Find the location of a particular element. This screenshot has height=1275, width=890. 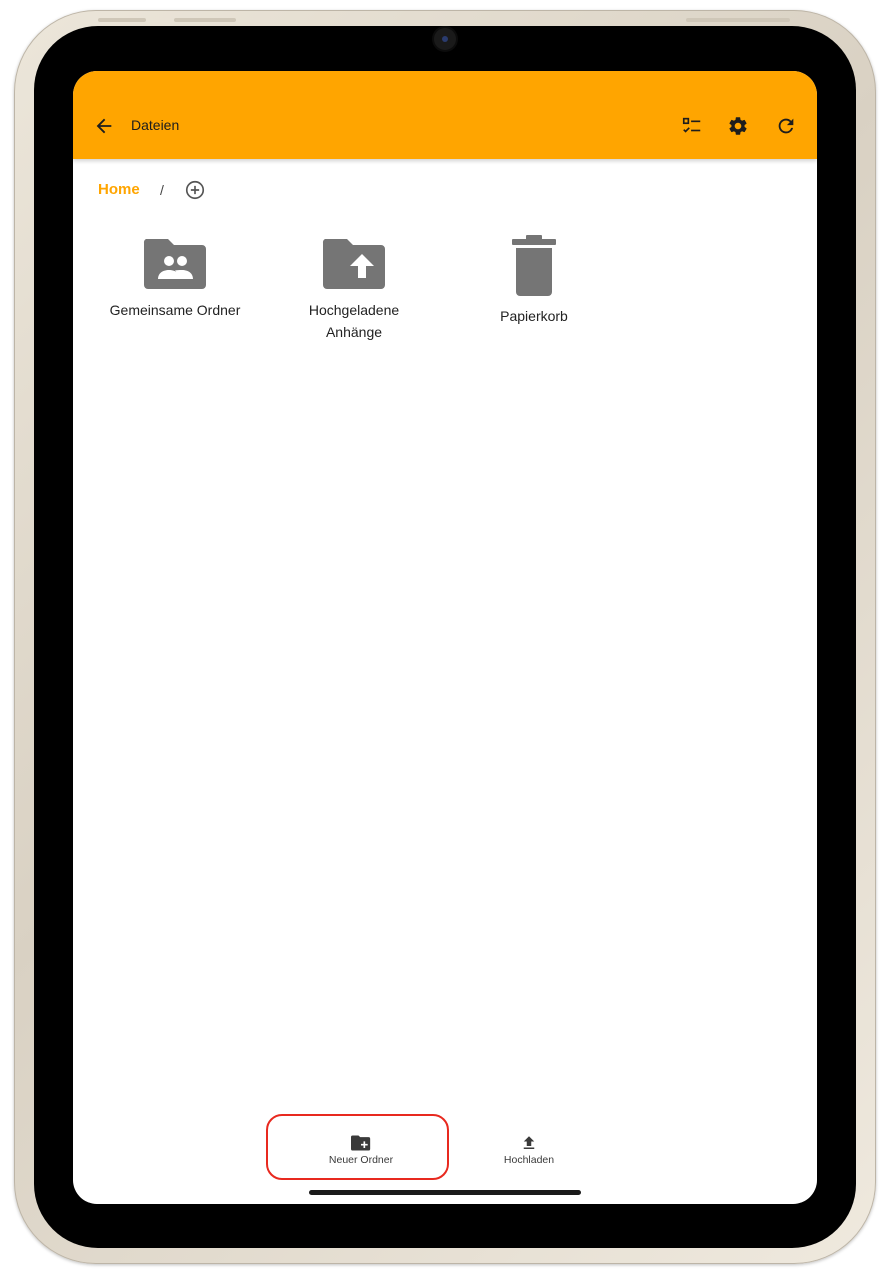

power-button is located at coordinates (738, 20).